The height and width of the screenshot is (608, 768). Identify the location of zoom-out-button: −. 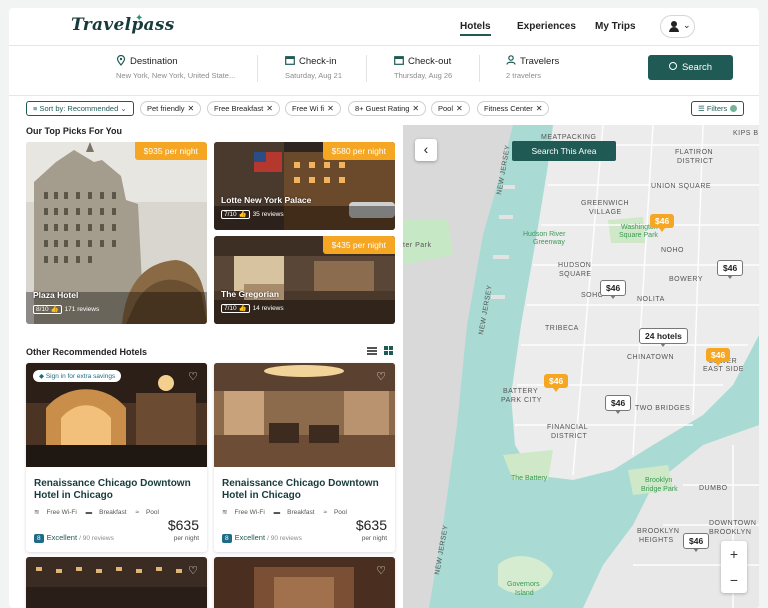
(734, 580).